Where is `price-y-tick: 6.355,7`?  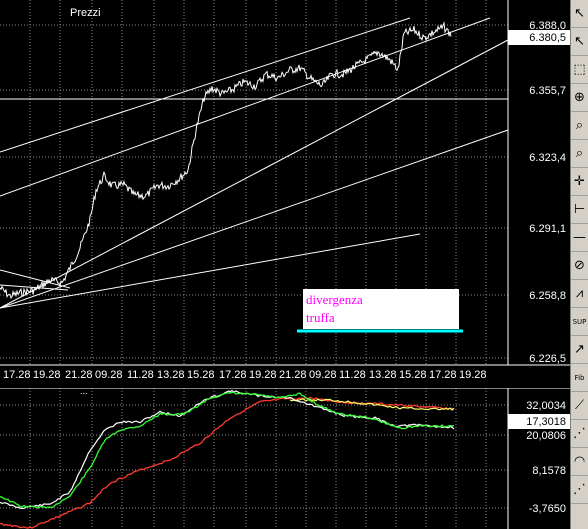 price-y-tick: 6.355,7 is located at coordinates (547, 91).